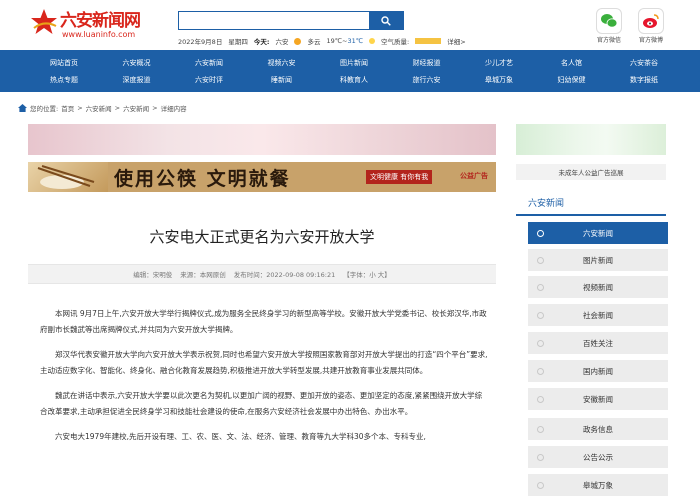 Image resolution: width=700 pixels, height=499 pixels. What do you see at coordinates (64, 82) in the screenshot?
I see `nav-item: 热点专题` at bounding box center [64, 82].